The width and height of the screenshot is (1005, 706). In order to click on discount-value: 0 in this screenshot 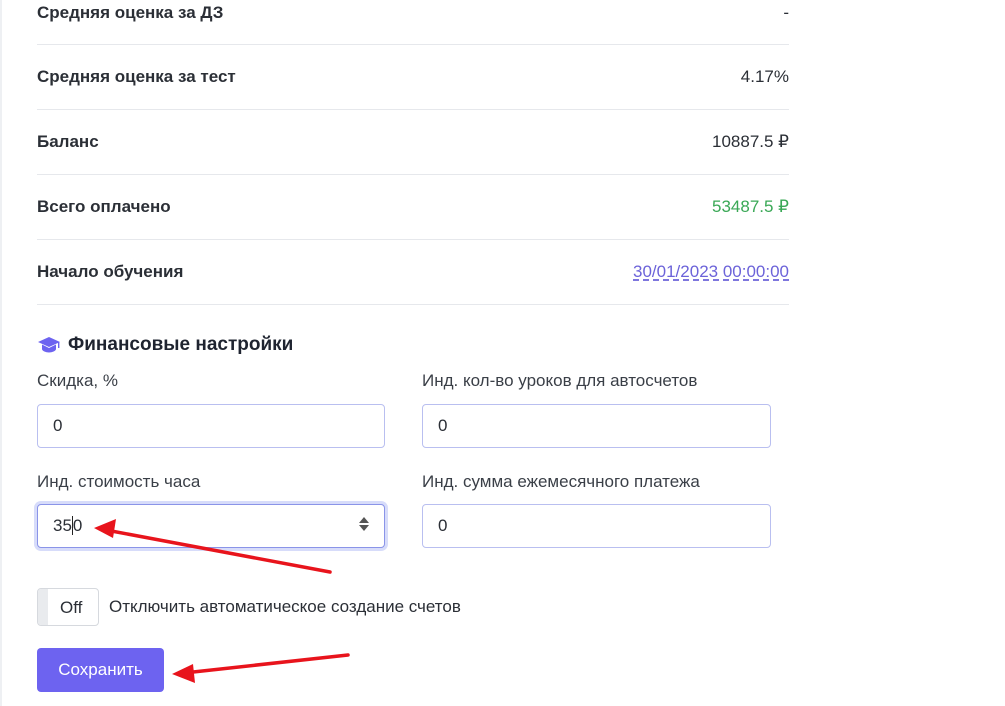, I will do `click(58, 425)`.